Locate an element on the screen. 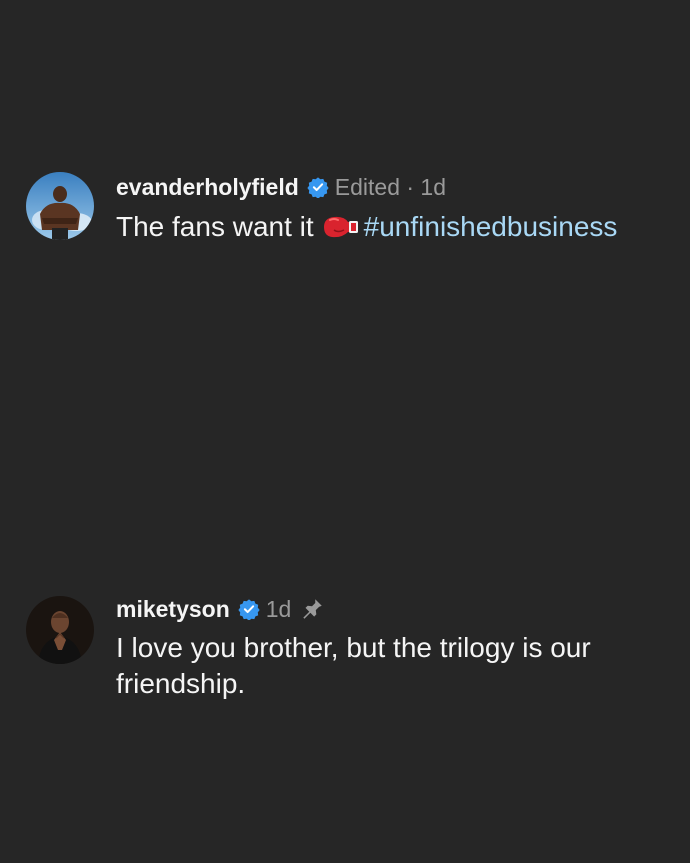 This screenshot has width=690, height=863. avatar-evanderholyfield is located at coordinates (60, 206).